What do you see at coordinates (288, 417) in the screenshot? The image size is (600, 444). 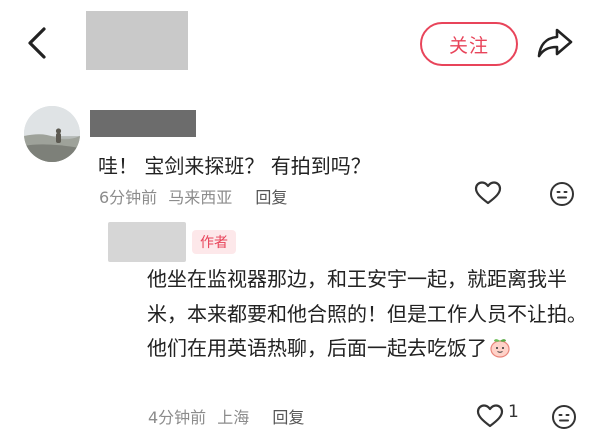 I see `reply-reply-button: 回复` at bounding box center [288, 417].